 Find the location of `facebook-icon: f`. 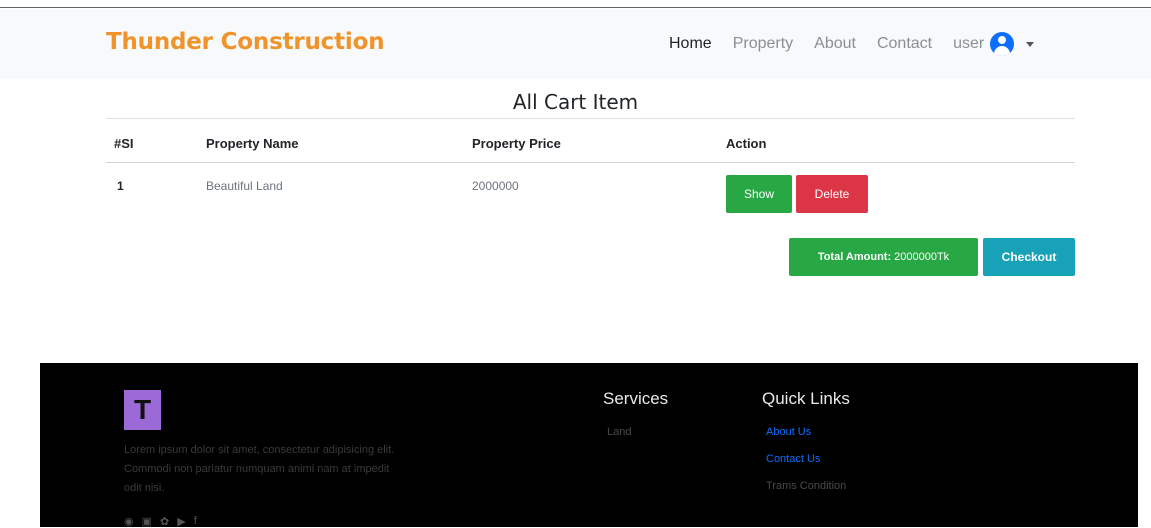

facebook-icon: f is located at coordinates (195, 521).